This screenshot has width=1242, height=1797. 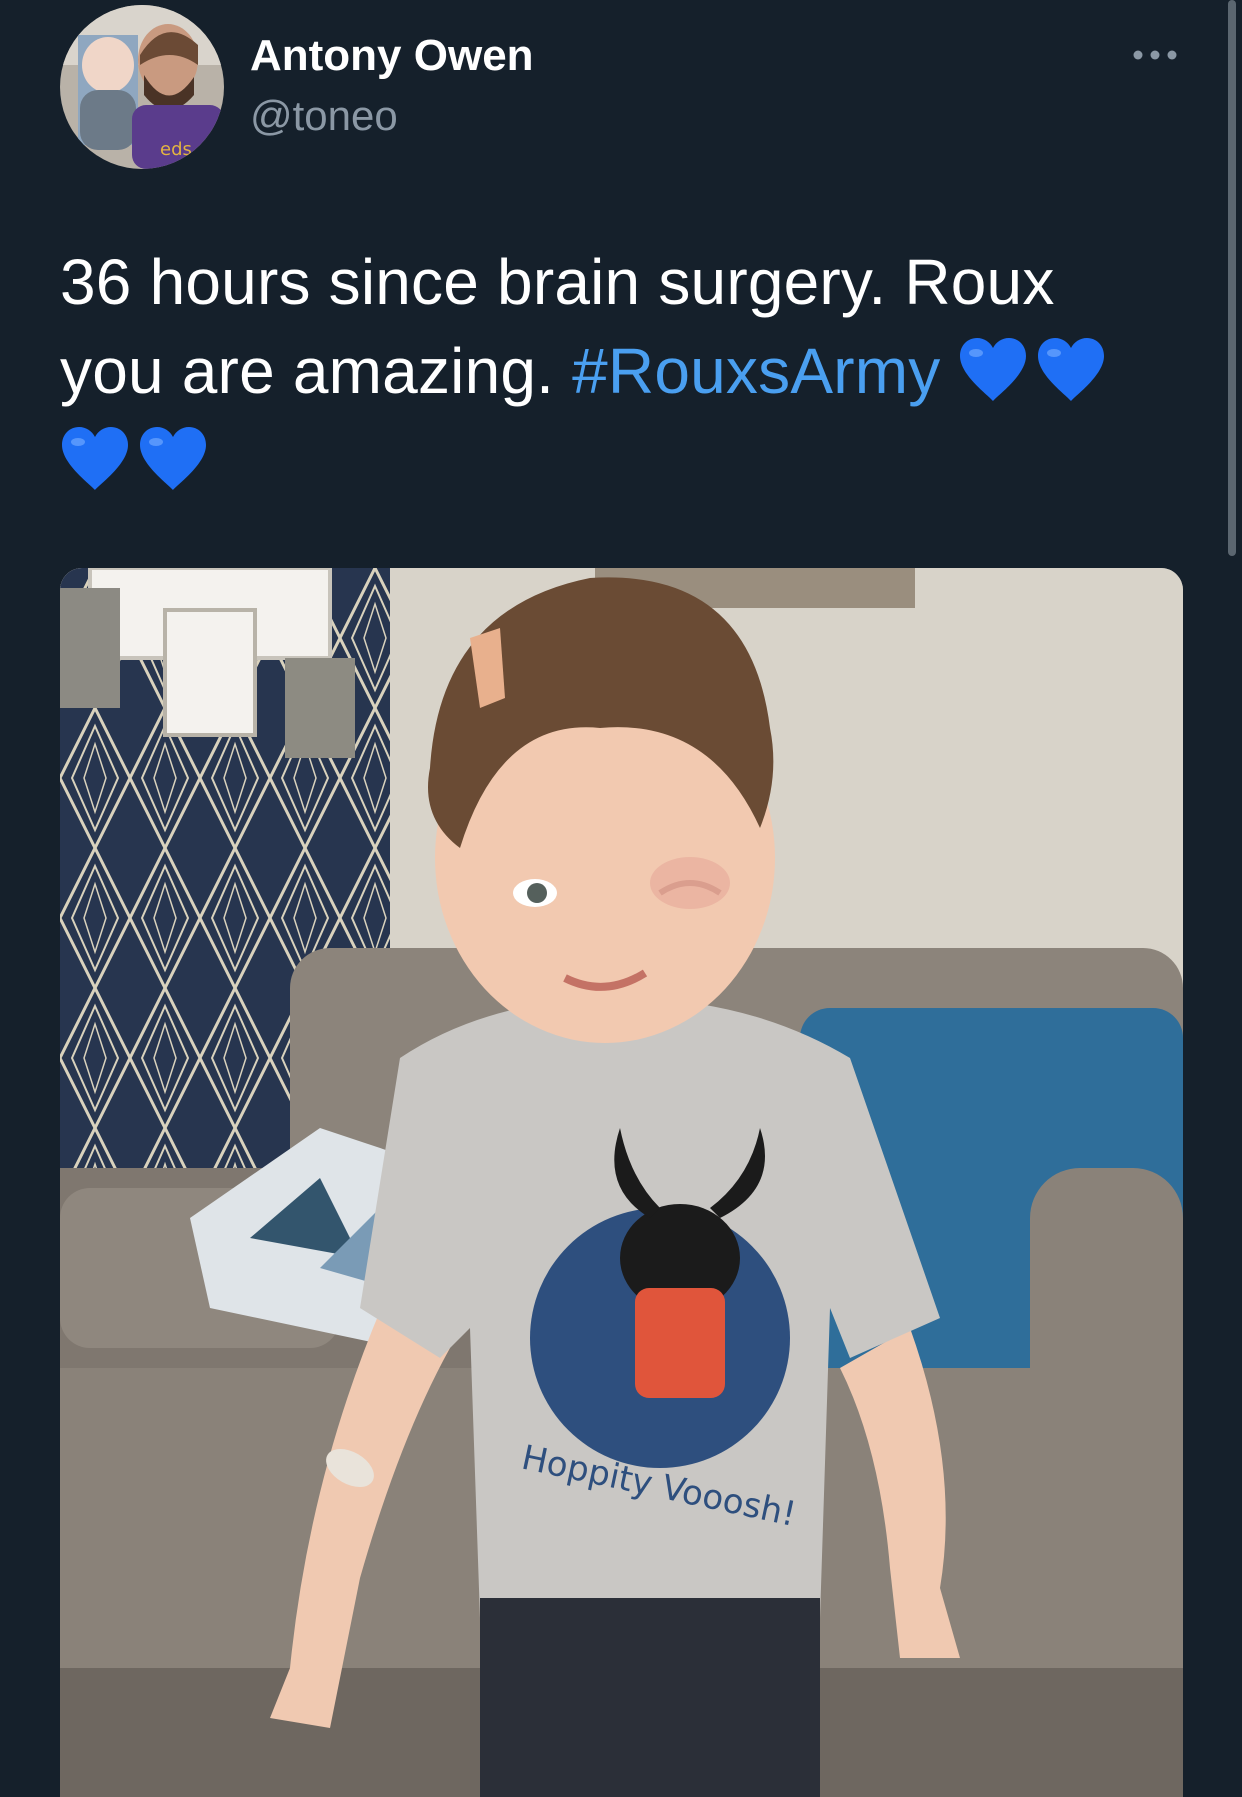 I want to click on author-name: Antony Owen, so click(x=392, y=56).